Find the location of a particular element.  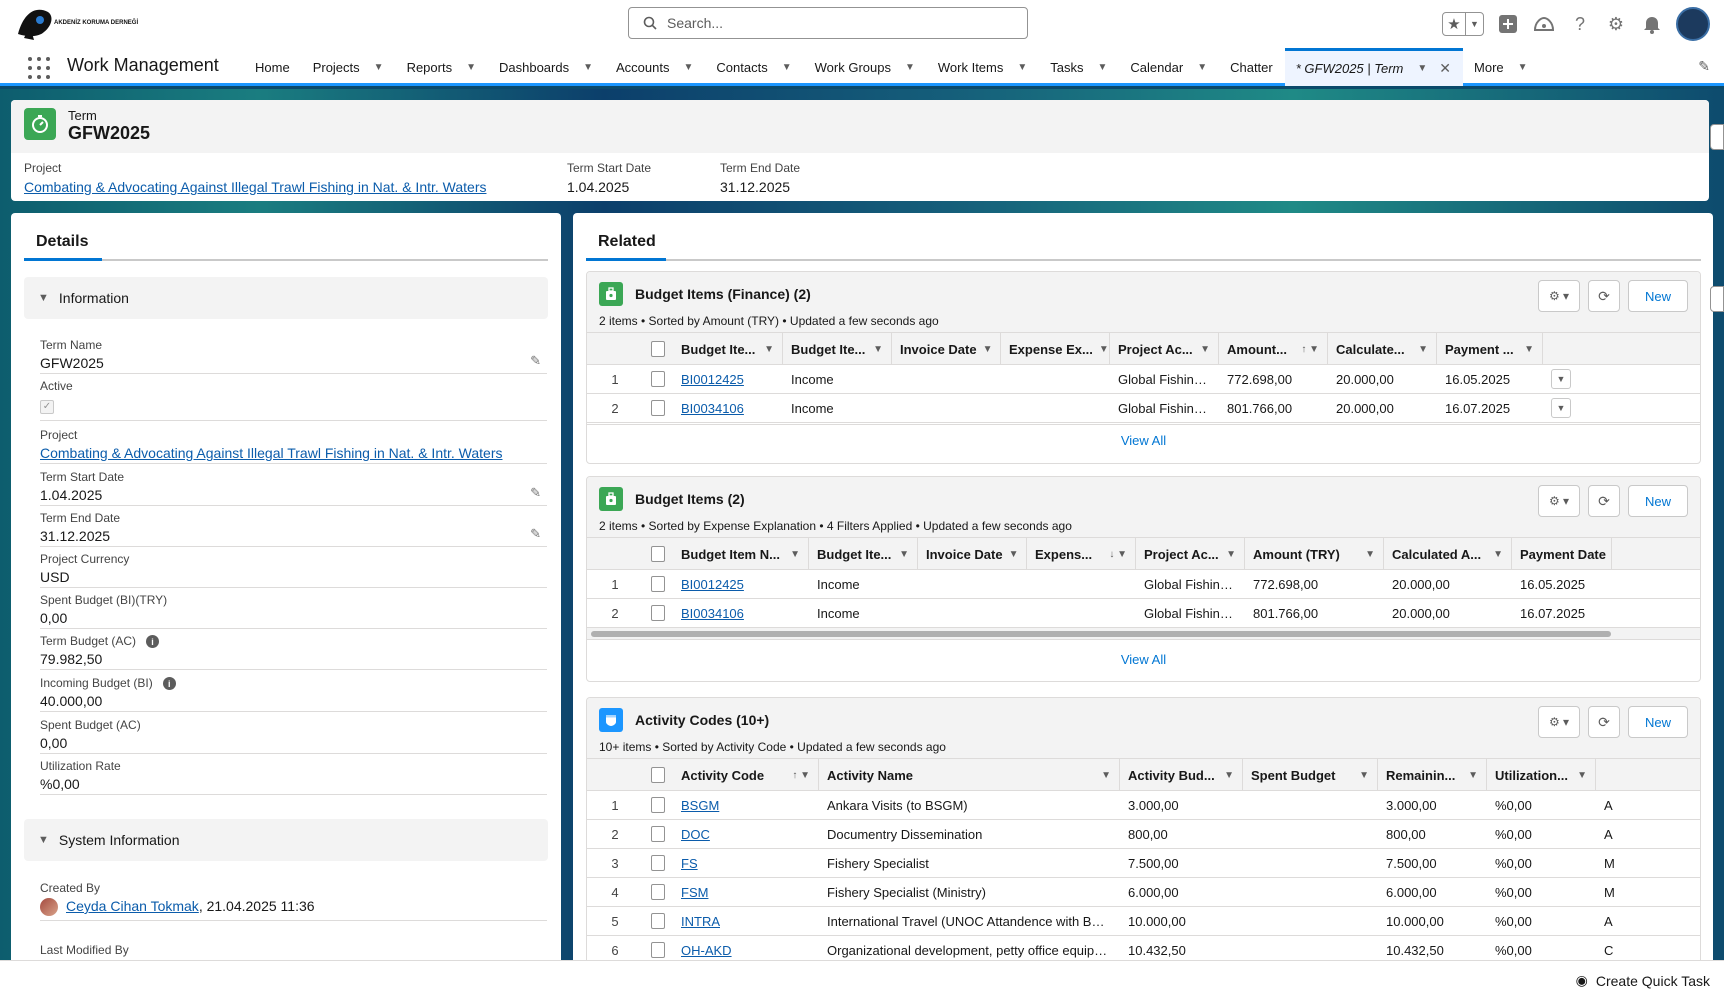

user-avatar is located at coordinates (1693, 24).